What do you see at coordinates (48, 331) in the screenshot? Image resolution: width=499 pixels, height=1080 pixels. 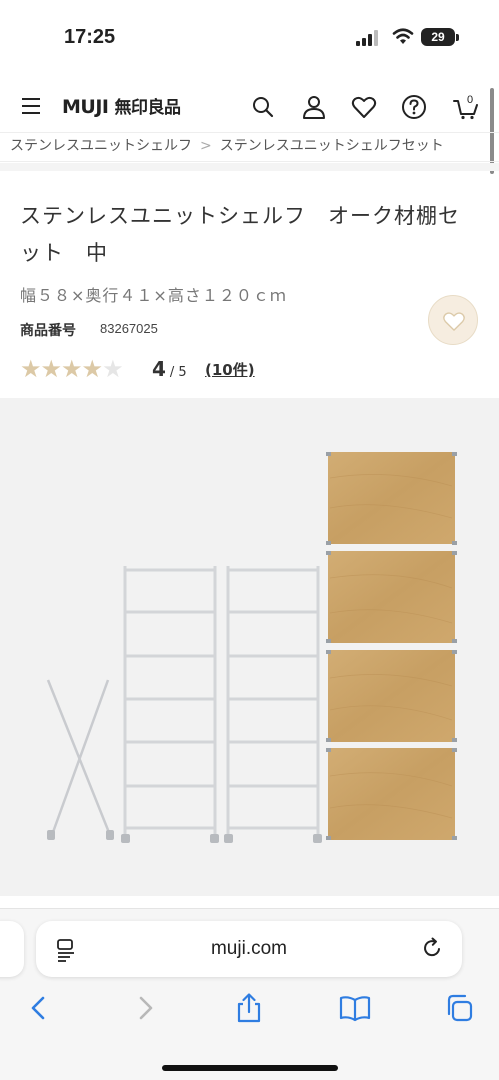 I see `product-number-label: 商品番号` at bounding box center [48, 331].